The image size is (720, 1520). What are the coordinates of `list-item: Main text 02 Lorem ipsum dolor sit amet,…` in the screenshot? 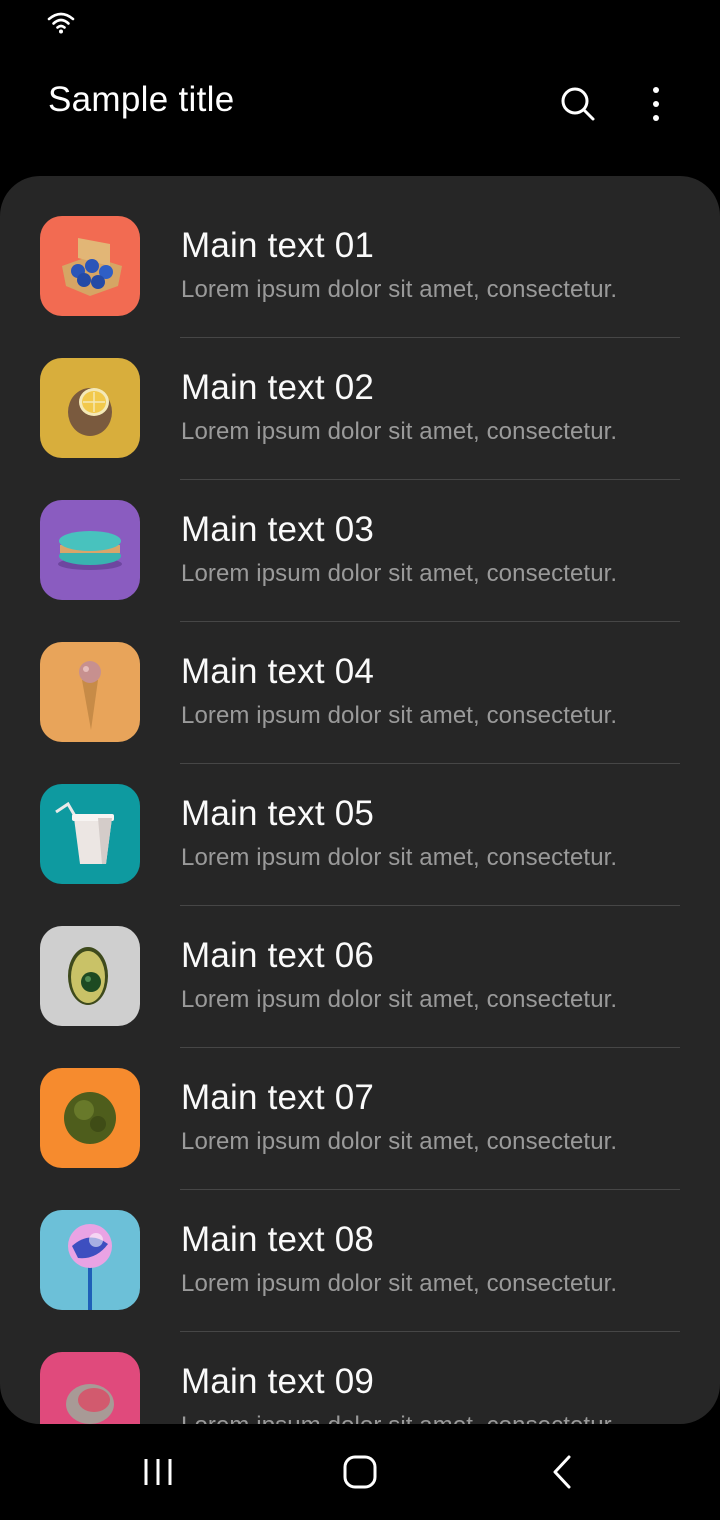 It's located at (360, 409).